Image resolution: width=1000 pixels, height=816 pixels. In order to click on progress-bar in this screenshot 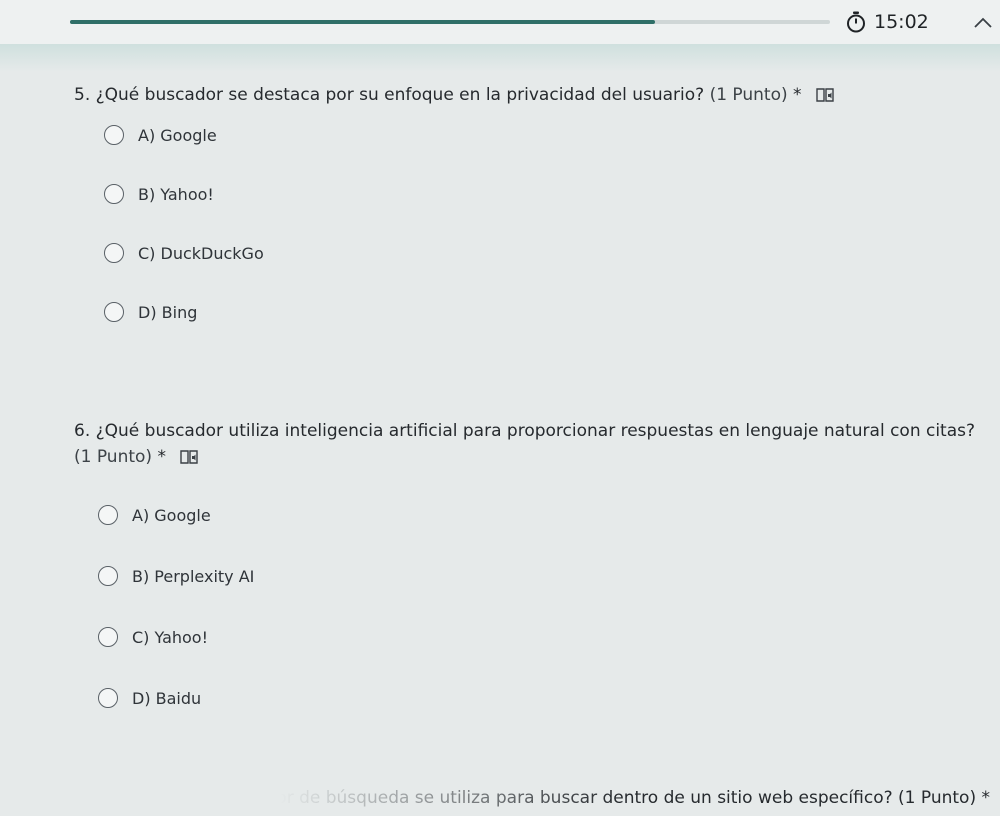, I will do `click(450, 22)`.